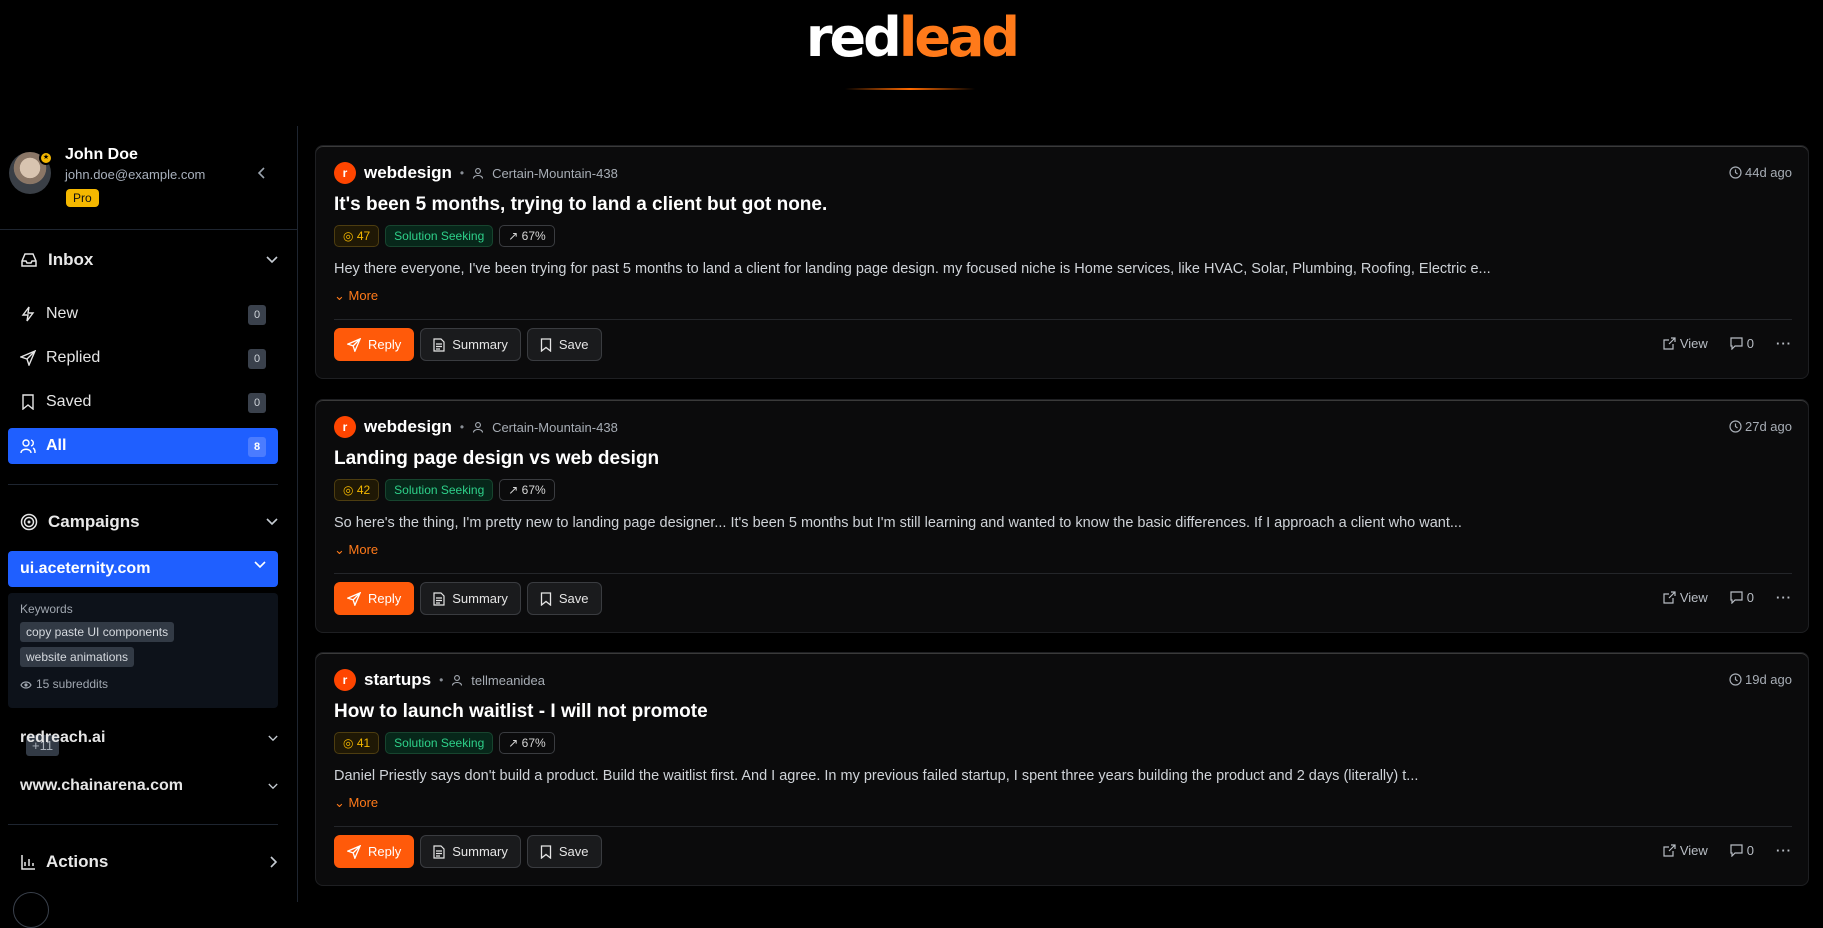  I want to click on campaigns-header: Campaigns, so click(149, 522).